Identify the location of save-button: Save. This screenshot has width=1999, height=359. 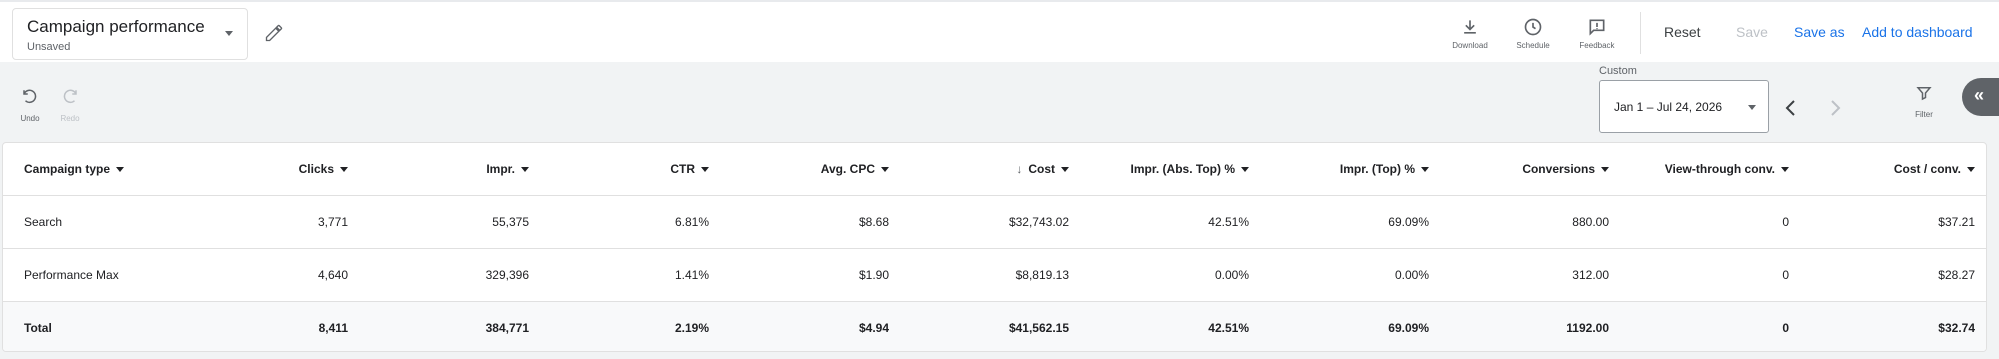
(1752, 32).